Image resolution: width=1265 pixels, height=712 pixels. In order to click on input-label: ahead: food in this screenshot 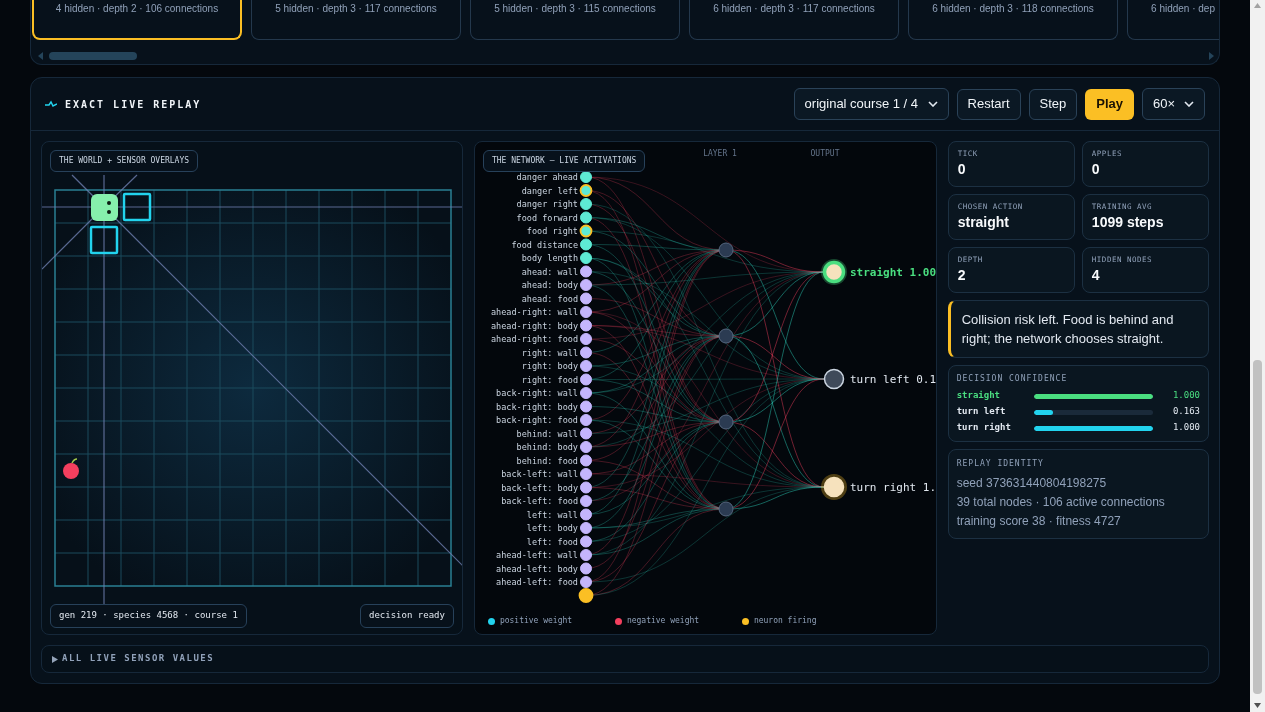, I will do `click(549, 298)`.